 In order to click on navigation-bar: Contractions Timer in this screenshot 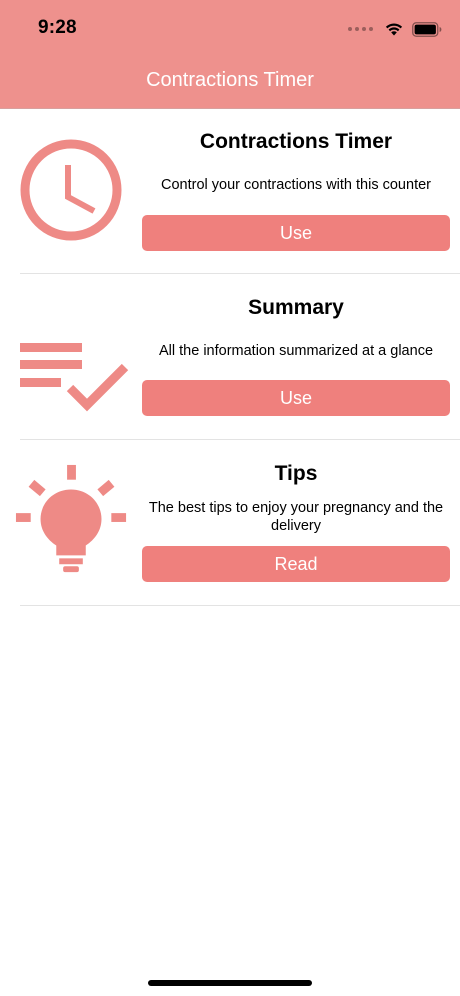, I will do `click(230, 82)`.